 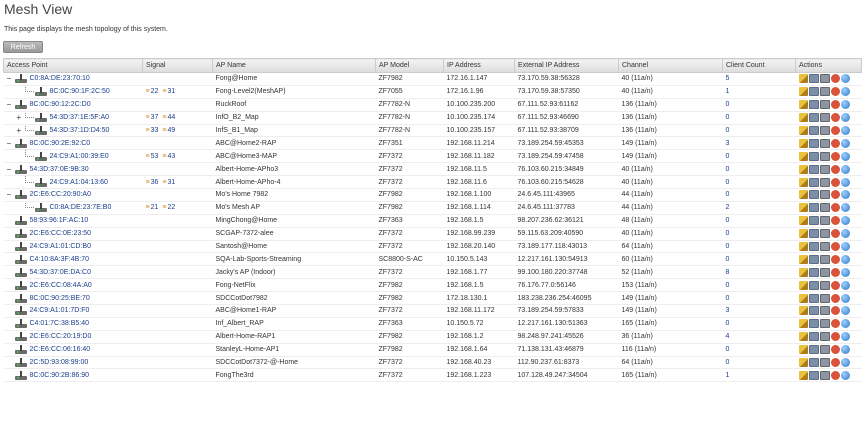 I want to click on ap-mac-link: 54:3D:37:1D:D4:50, so click(x=80, y=130).